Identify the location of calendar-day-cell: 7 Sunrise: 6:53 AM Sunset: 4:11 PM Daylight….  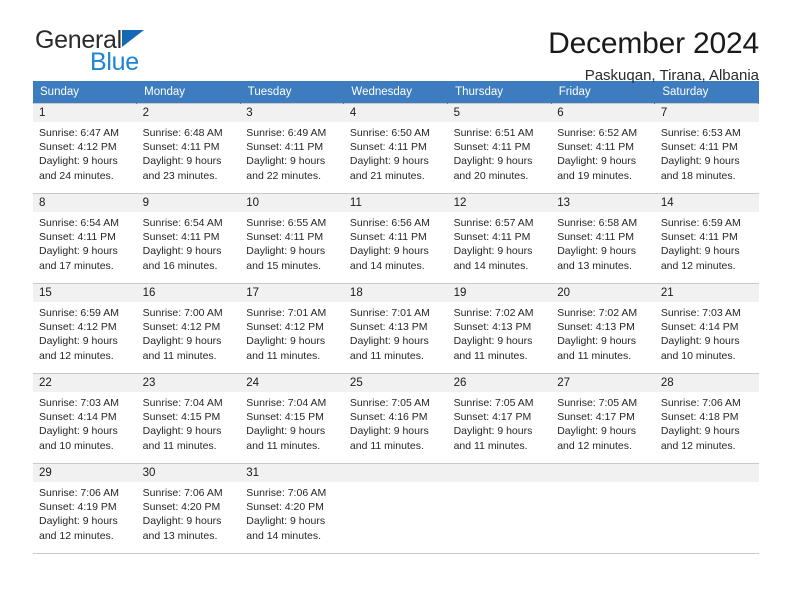
(706, 148).